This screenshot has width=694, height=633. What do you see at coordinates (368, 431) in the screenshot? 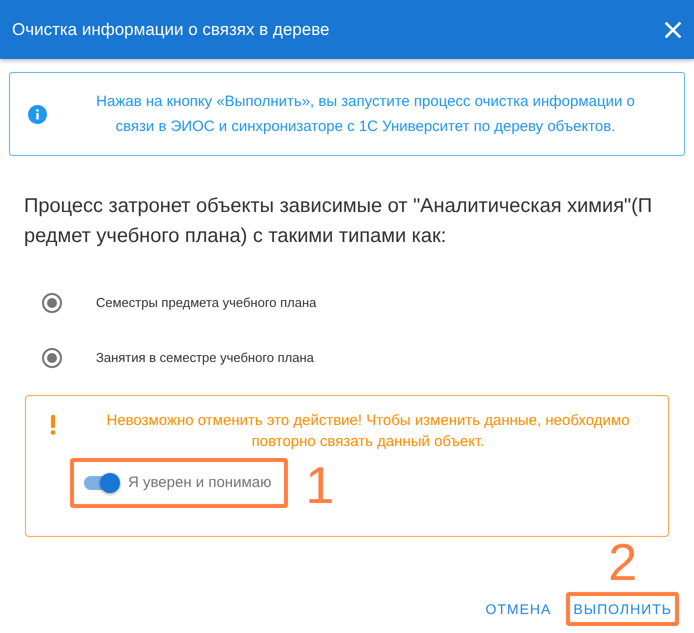
I see `warning-message: Невозможно отменить это действие! Чтобы изменить данные, необходимо повторно связать данный объект.` at bounding box center [368, 431].